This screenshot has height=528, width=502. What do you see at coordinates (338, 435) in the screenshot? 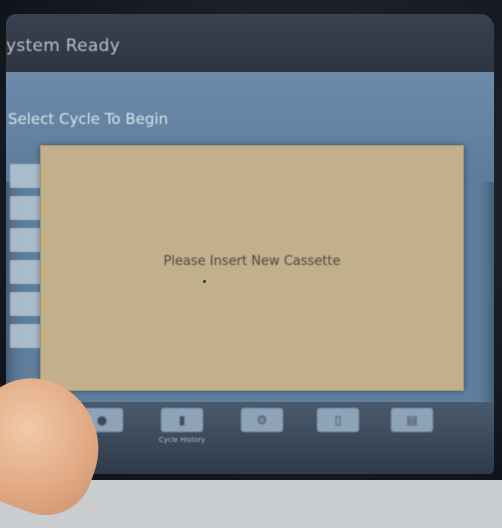
I see `door-button: ▯` at bounding box center [338, 435].